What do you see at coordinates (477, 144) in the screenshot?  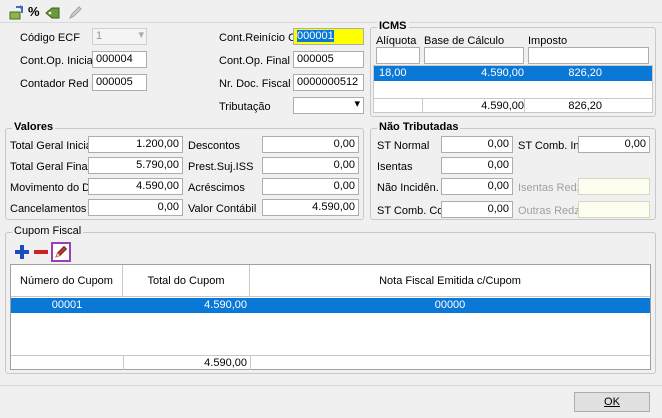 I see `st-normal-field: 0,00` at bounding box center [477, 144].